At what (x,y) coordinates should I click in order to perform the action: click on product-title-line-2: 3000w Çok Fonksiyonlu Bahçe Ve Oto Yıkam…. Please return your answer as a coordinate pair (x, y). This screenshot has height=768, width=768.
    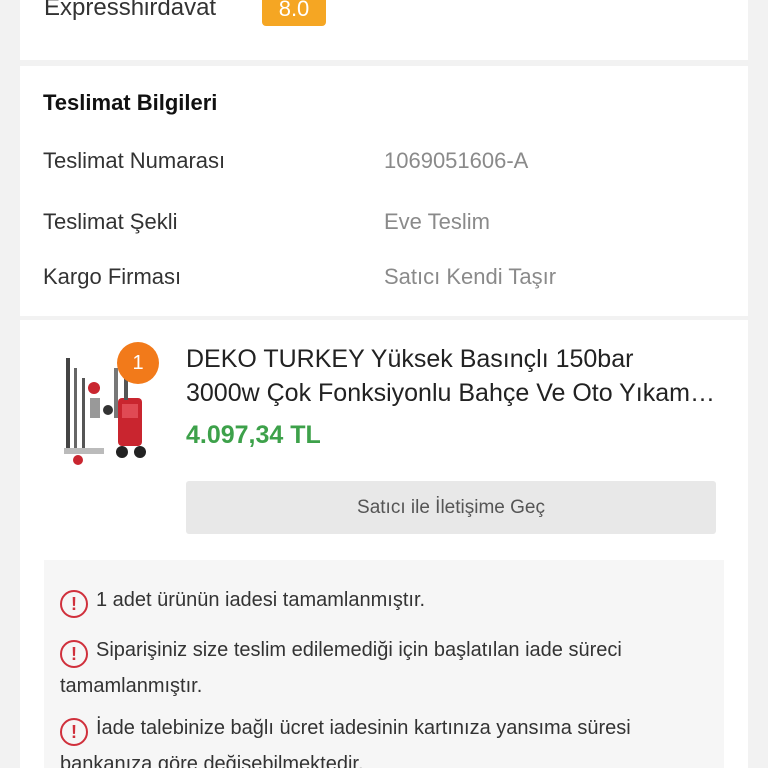
    Looking at the image, I should click on (456, 393).